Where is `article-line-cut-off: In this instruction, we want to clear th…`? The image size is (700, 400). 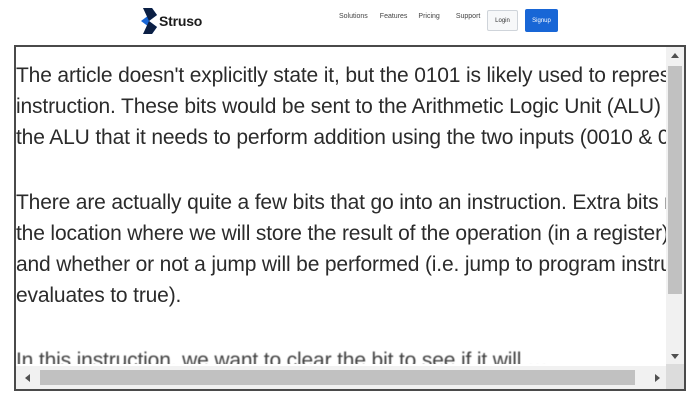
article-line-cut-off: In this instruction, we want to clear th… is located at coordinates (282, 356).